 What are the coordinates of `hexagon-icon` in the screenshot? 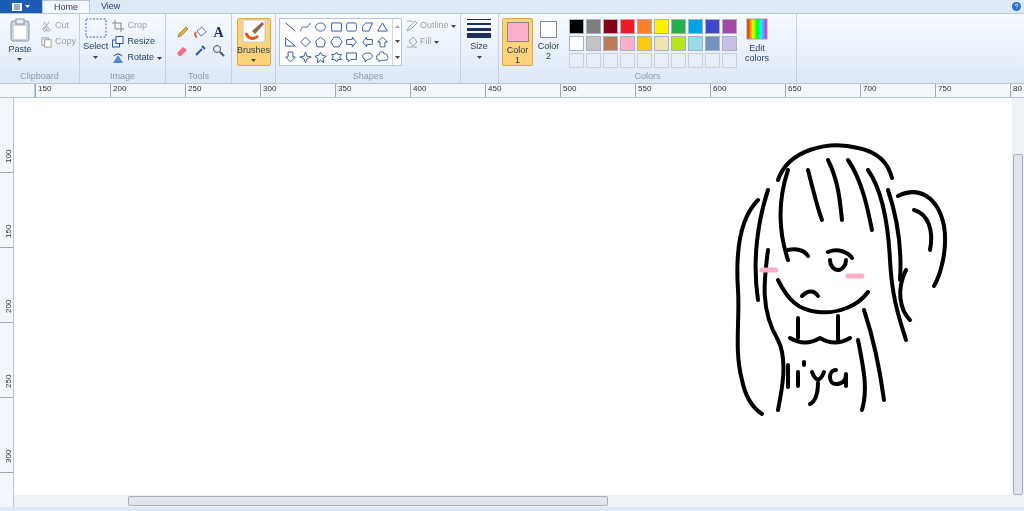 It's located at (336, 41).